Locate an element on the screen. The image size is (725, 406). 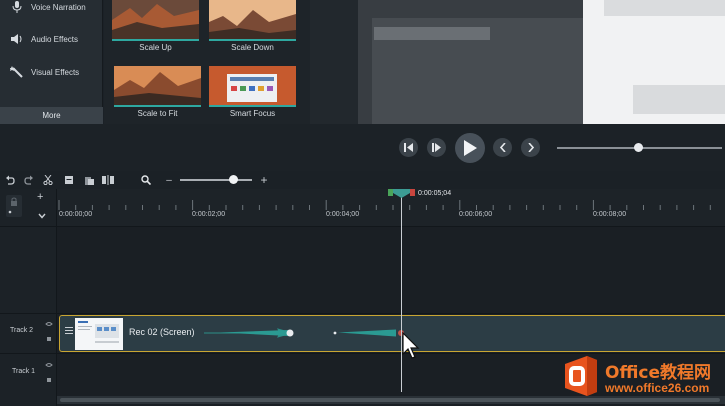
tool-label: Visual Effects is located at coordinates (55, 72).